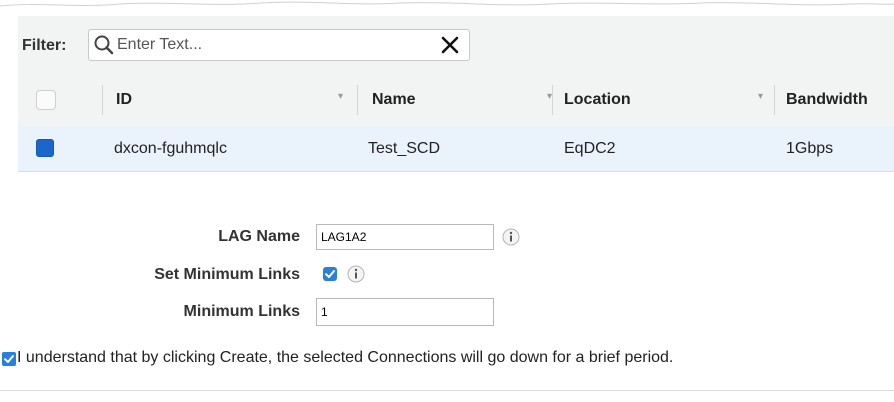 The width and height of the screenshot is (894, 402). I want to click on min-links-input, so click(405, 312).